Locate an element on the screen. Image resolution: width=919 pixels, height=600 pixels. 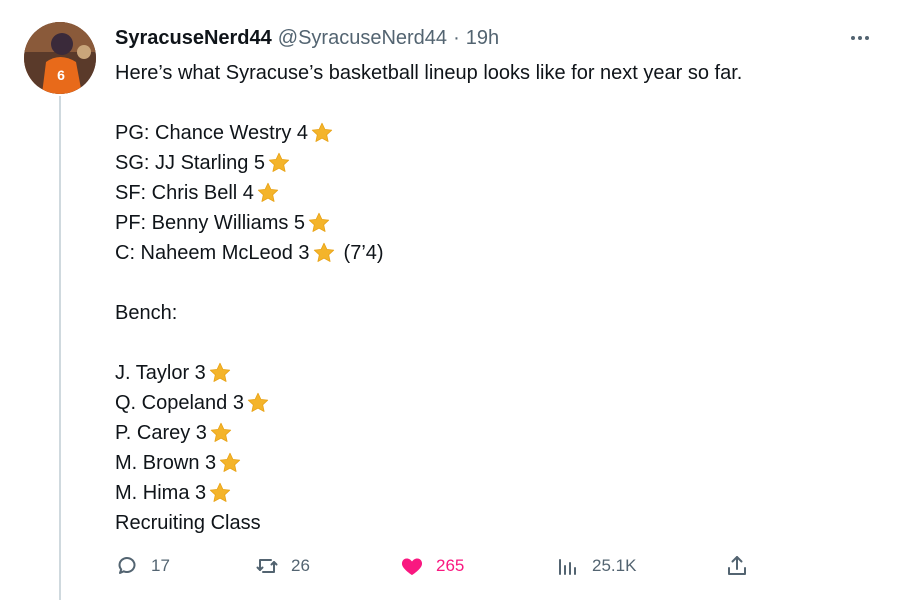
tweet-line: Q. Copeland 3 is located at coordinates (428, 403).